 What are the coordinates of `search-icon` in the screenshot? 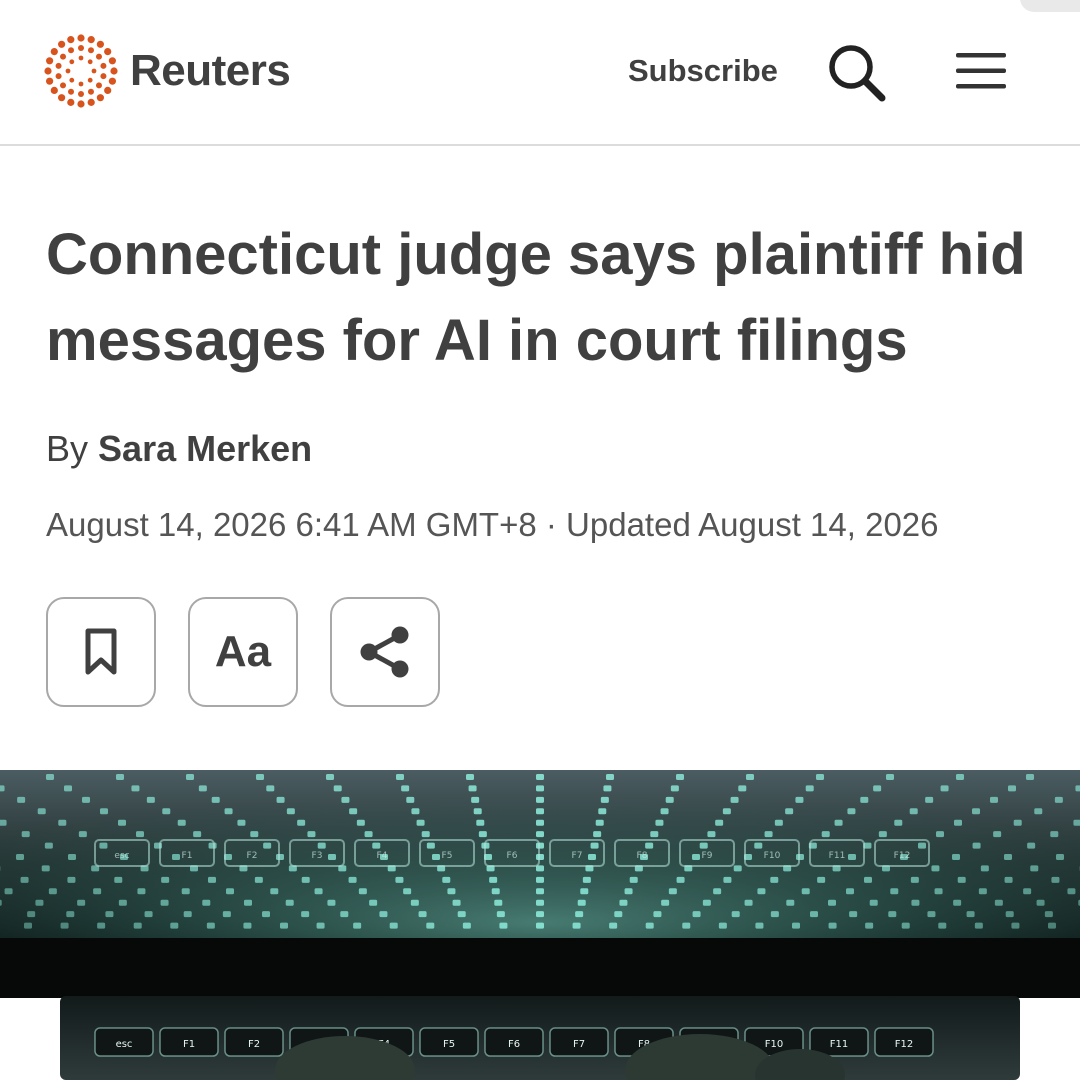 It's located at (857, 73).